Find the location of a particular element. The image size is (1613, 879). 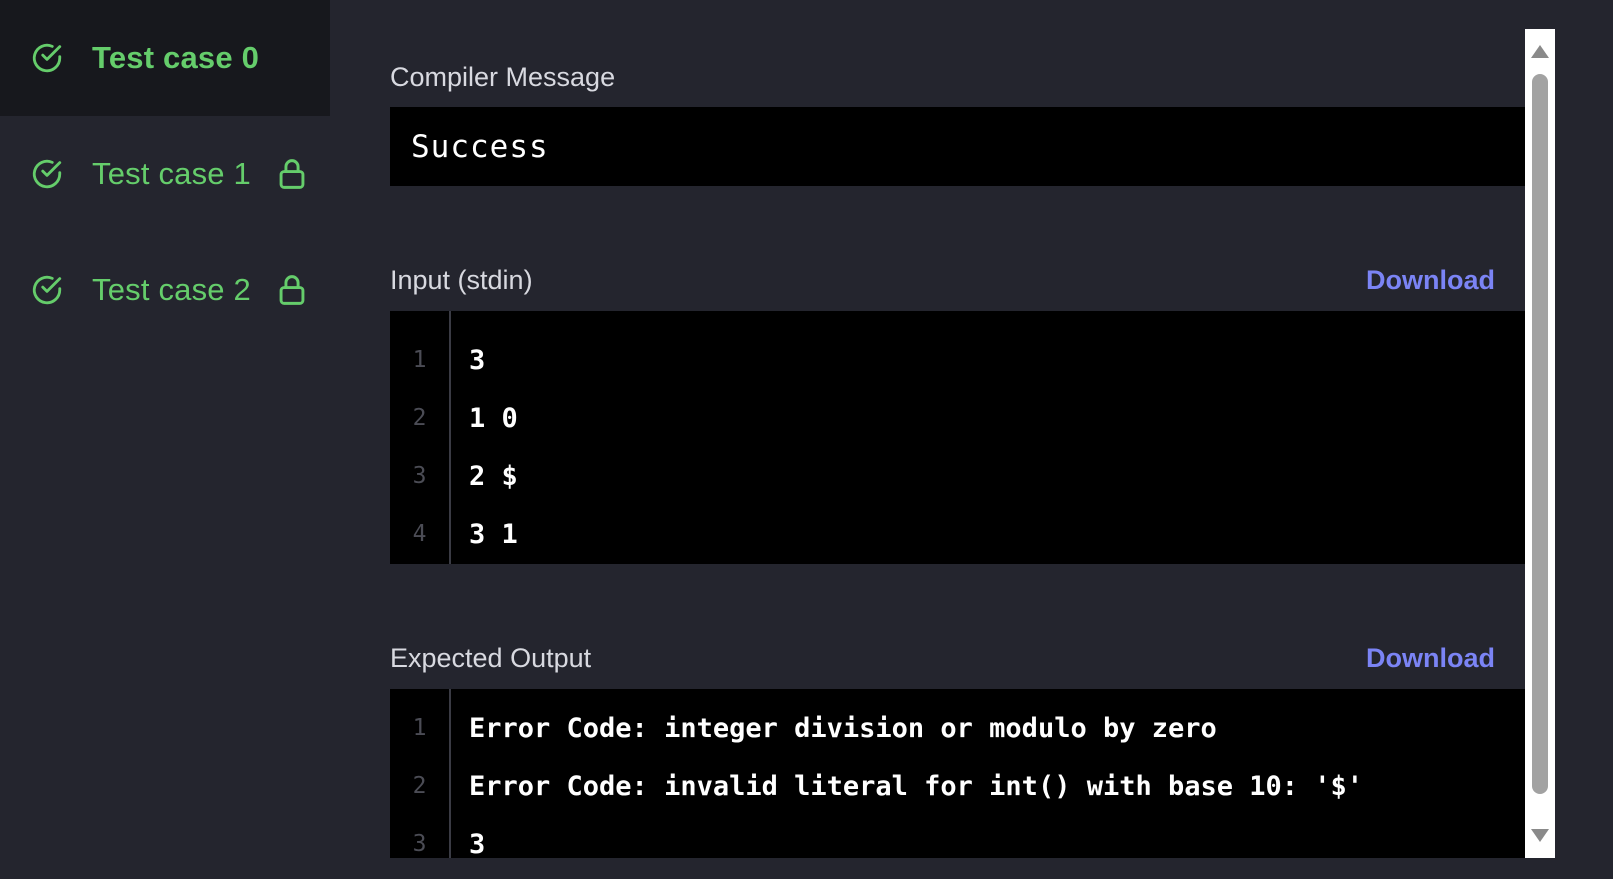

test-case-label: Test case 0 is located at coordinates (176, 57).